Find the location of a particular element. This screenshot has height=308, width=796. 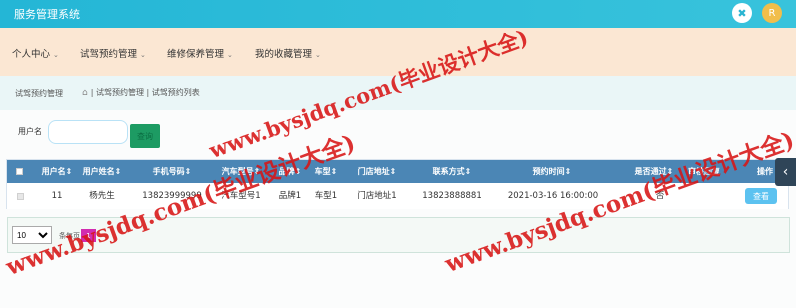

breadcrumb-trail: | 试驾预约管理 | 试驾预约列表 is located at coordinates (145, 92).